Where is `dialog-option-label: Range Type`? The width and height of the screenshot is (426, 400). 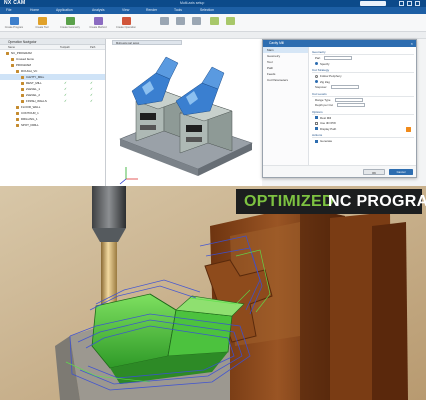 dialog-option-label: Range Type is located at coordinates (323, 99).